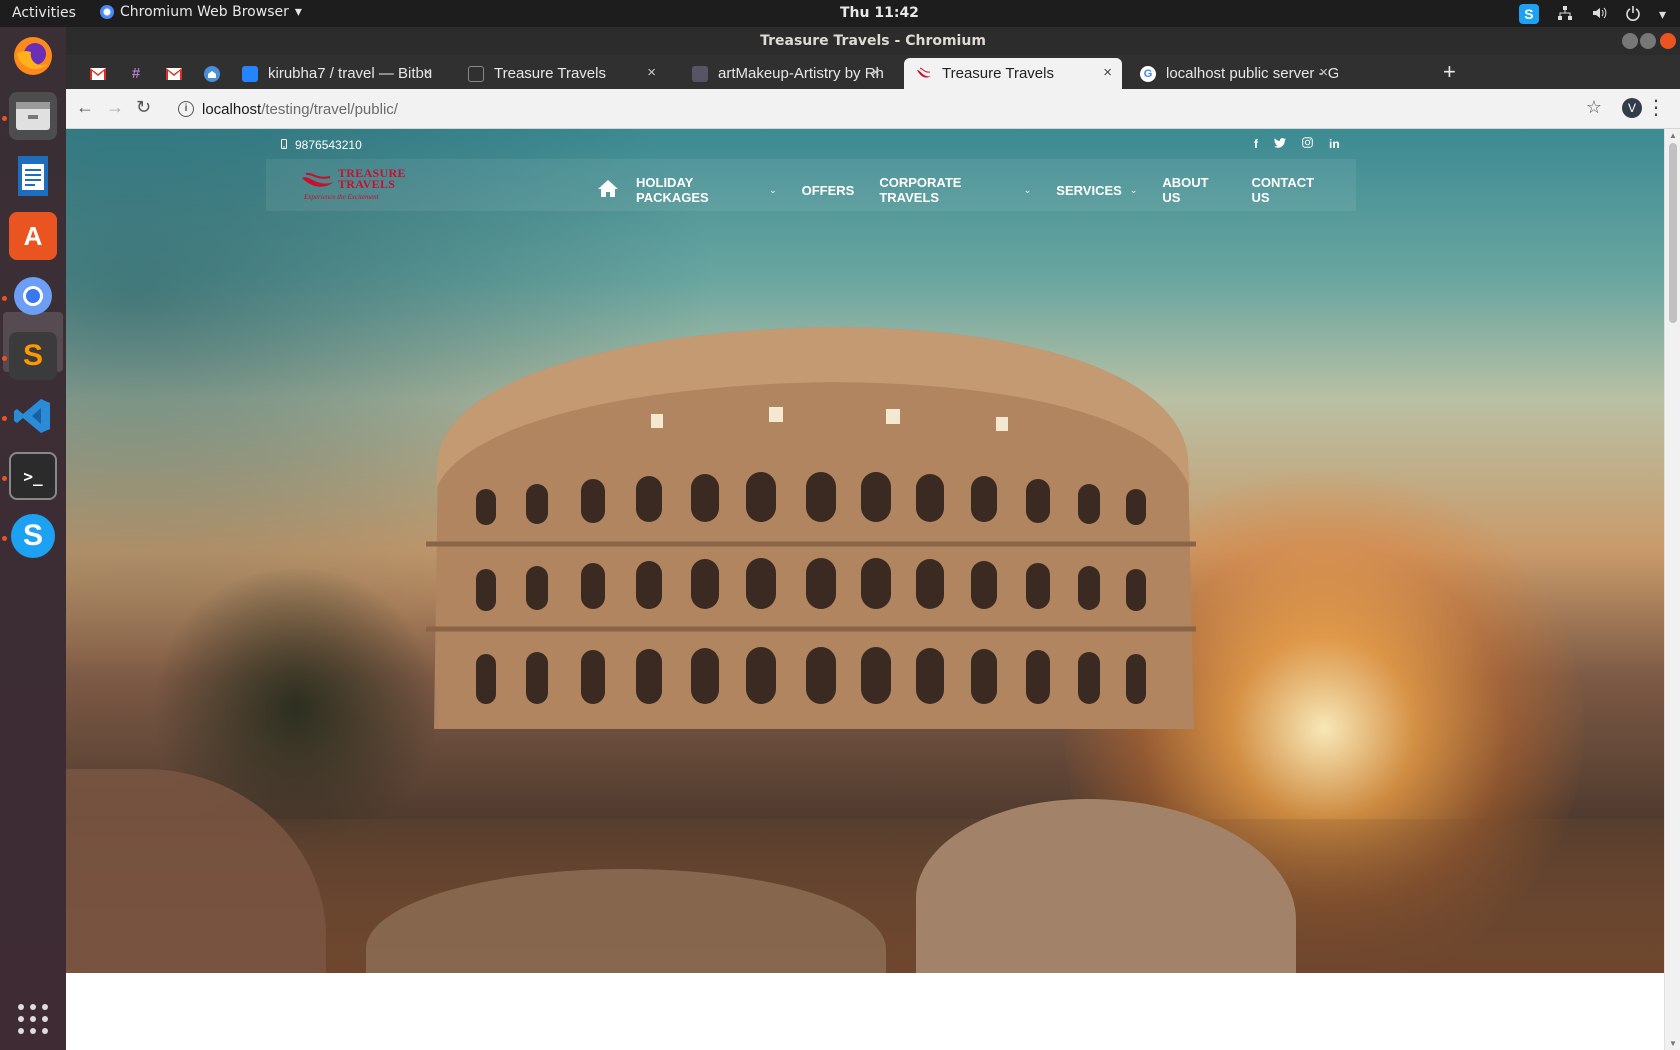  What do you see at coordinates (33, 176) in the screenshot?
I see `libreoffice-writer-icon` at bounding box center [33, 176].